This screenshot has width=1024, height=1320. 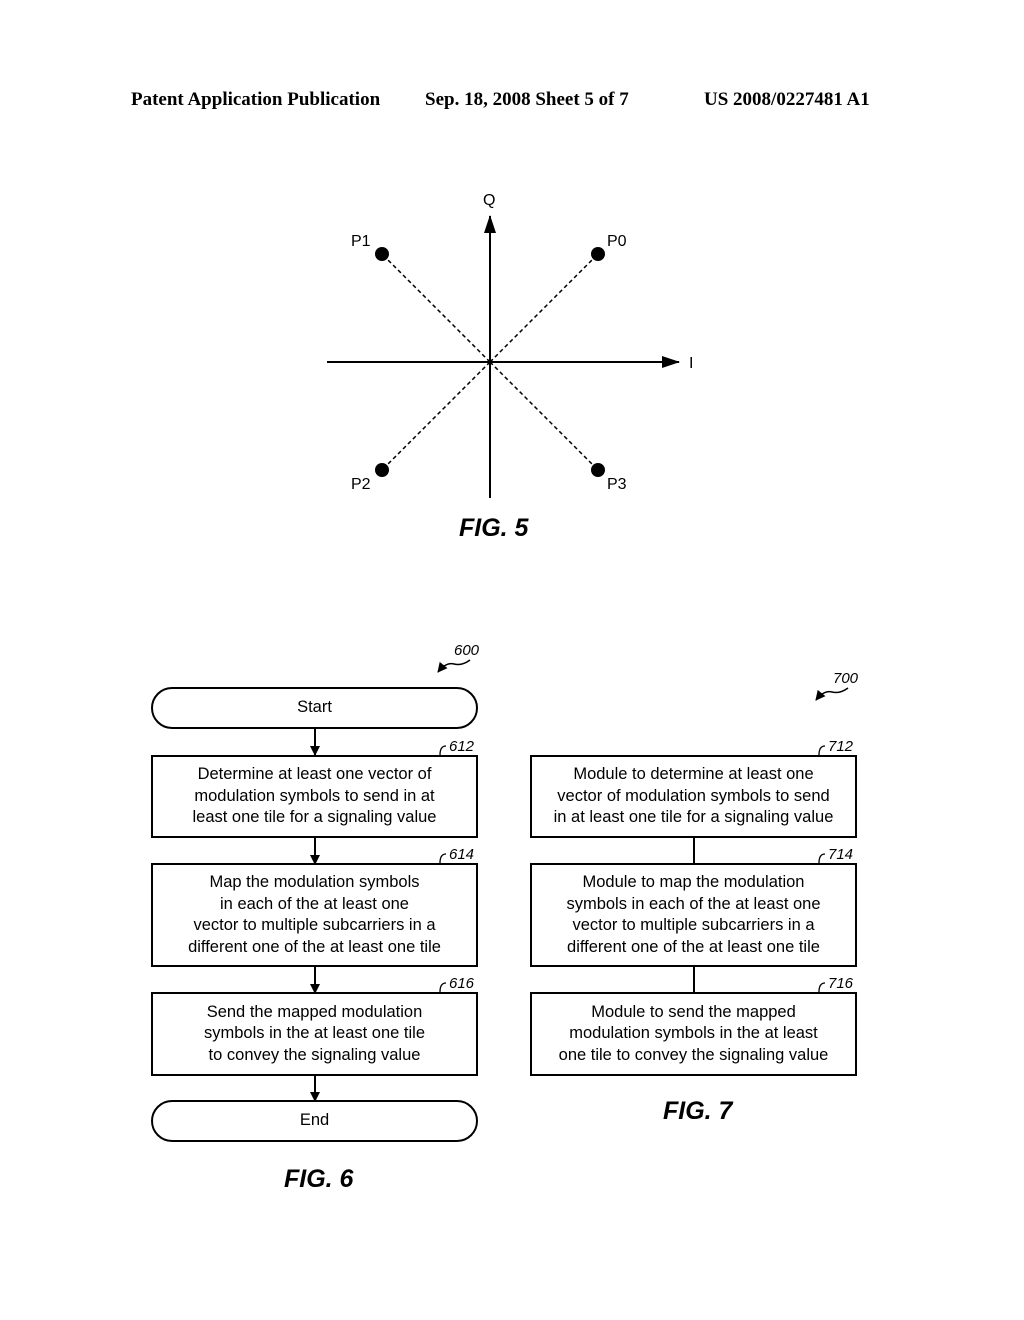 I want to click on point-label-p1: P1, so click(x=361, y=241).